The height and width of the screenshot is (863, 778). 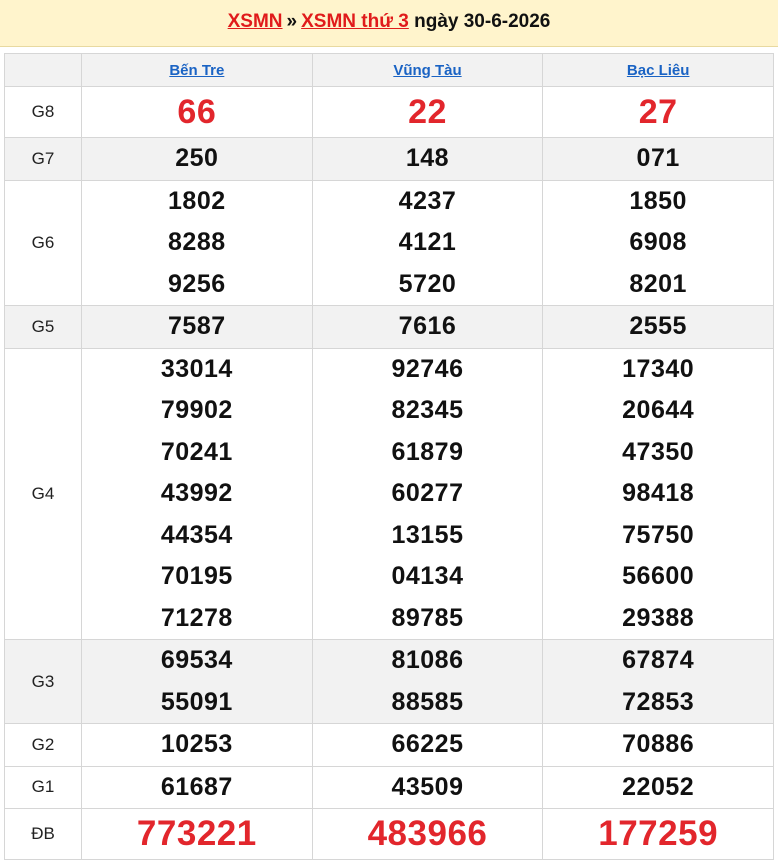 I want to click on result-number: 6908, so click(x=658, y=242).